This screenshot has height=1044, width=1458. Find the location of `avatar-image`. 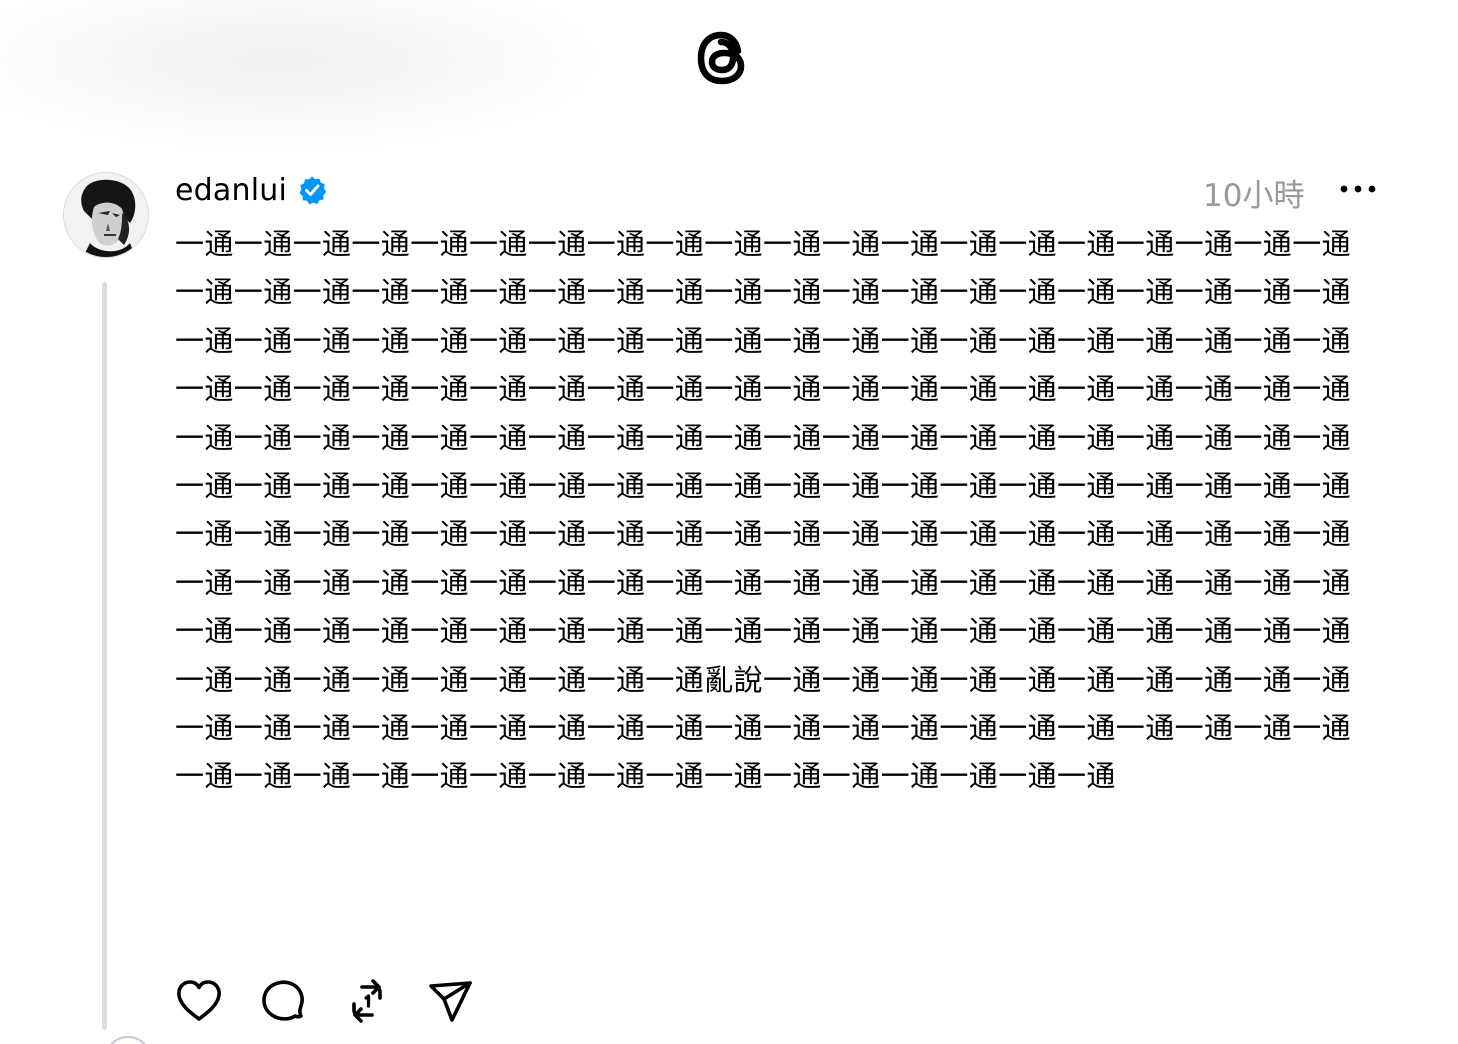

avatar-image is located at coordinates (106, 215).